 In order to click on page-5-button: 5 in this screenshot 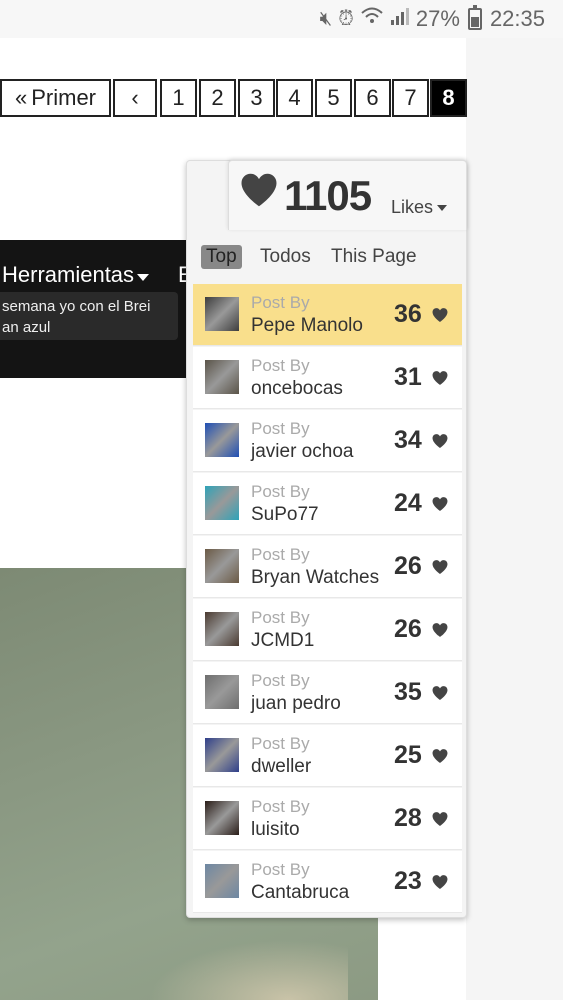, I will do `click(333, 98)`.